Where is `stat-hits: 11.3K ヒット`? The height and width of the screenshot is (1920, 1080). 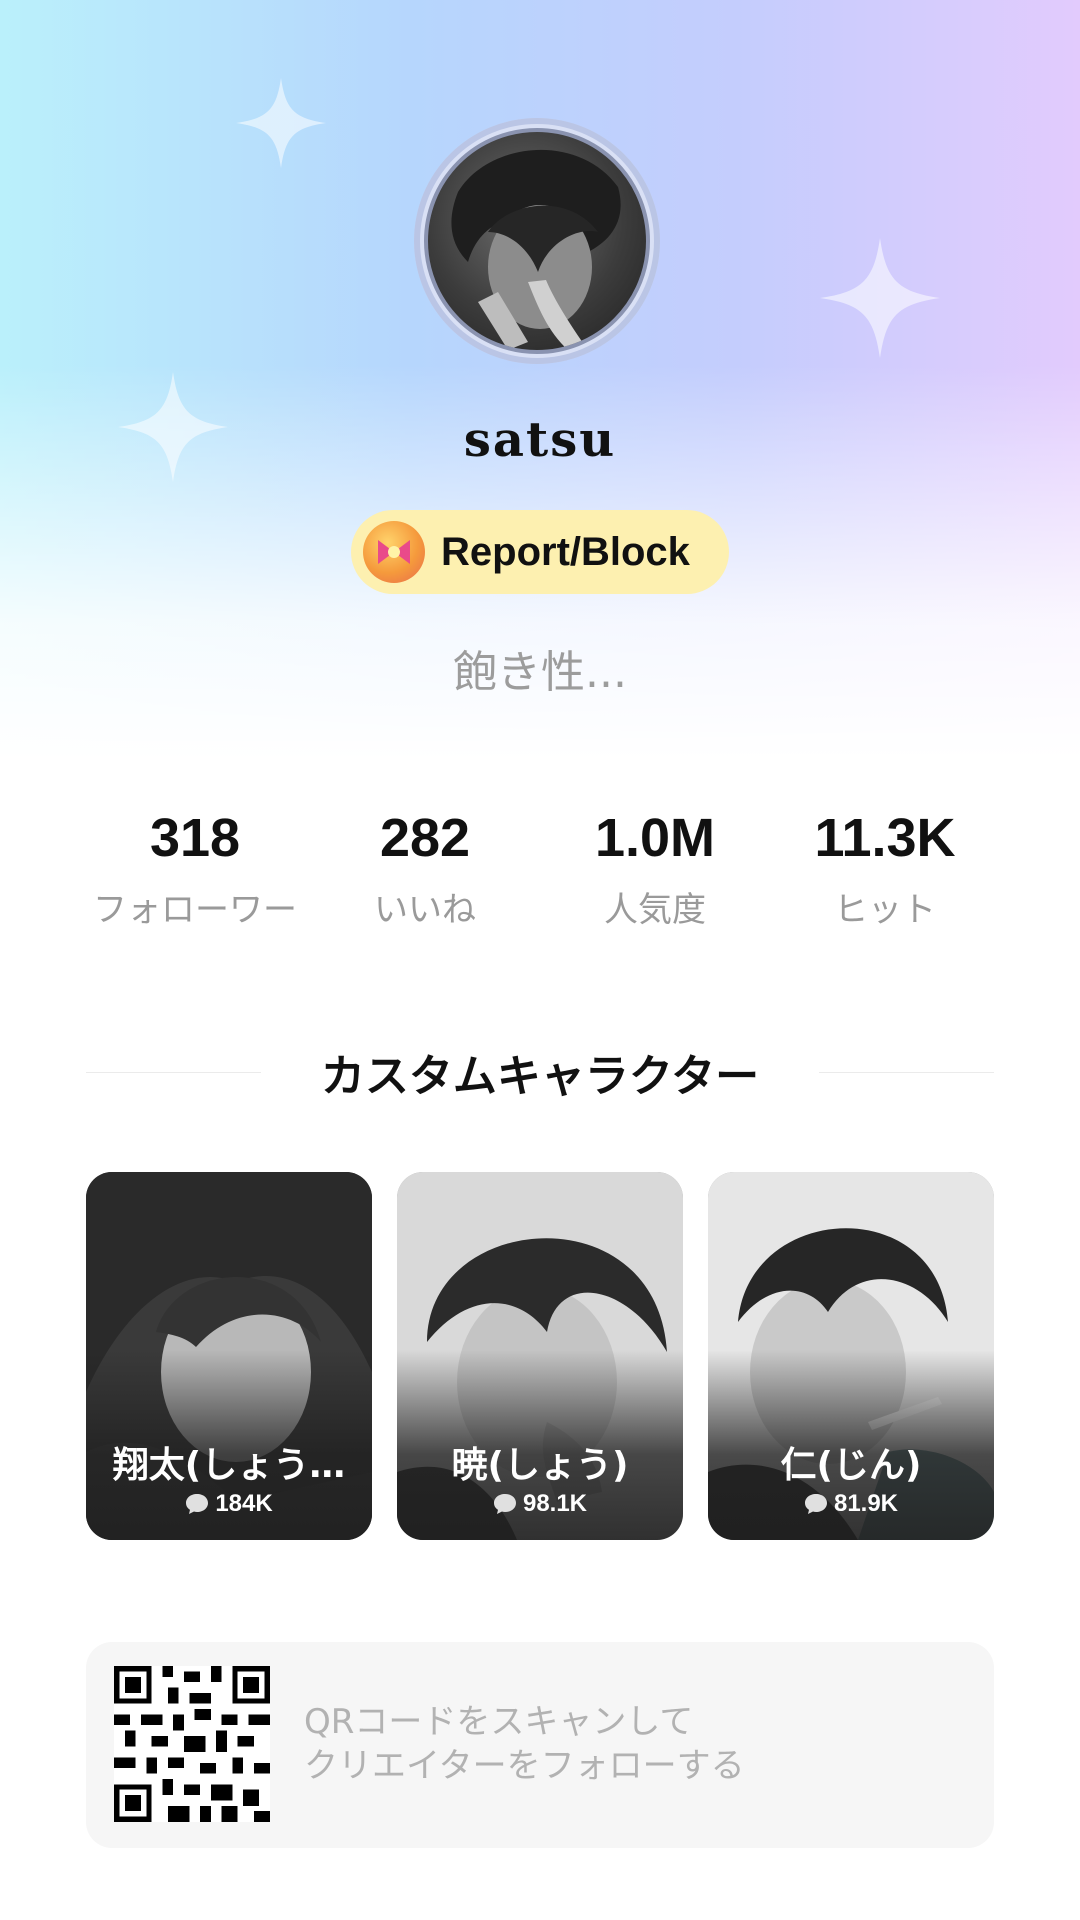
stat-hits: 11.3K ヒット is located at coordinates (885, 865).